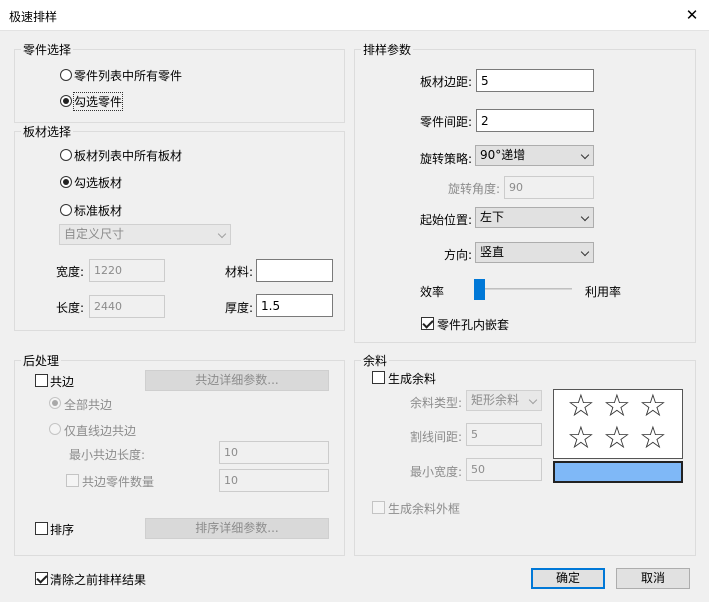 The height and width of the screenshot is (602, 709). I want to click on post-process-title: 后处理, so click(41, 360).